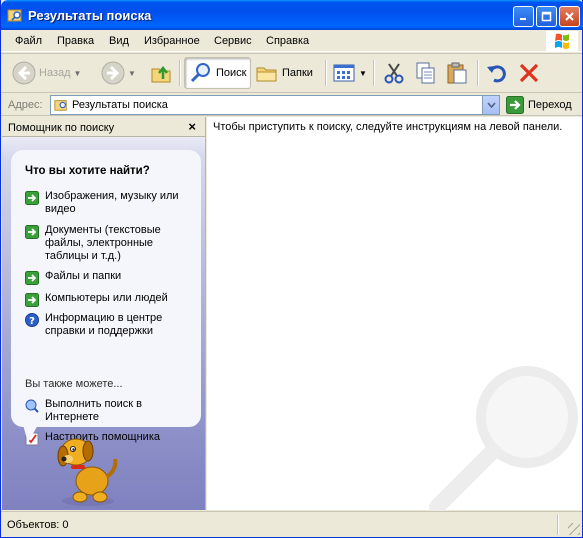 The height and width of the screenshot is (538, 583). What do you see at coordinates (266, 74) in the screenshot?
I see `folders-icon` at bounding box center [266, 74].